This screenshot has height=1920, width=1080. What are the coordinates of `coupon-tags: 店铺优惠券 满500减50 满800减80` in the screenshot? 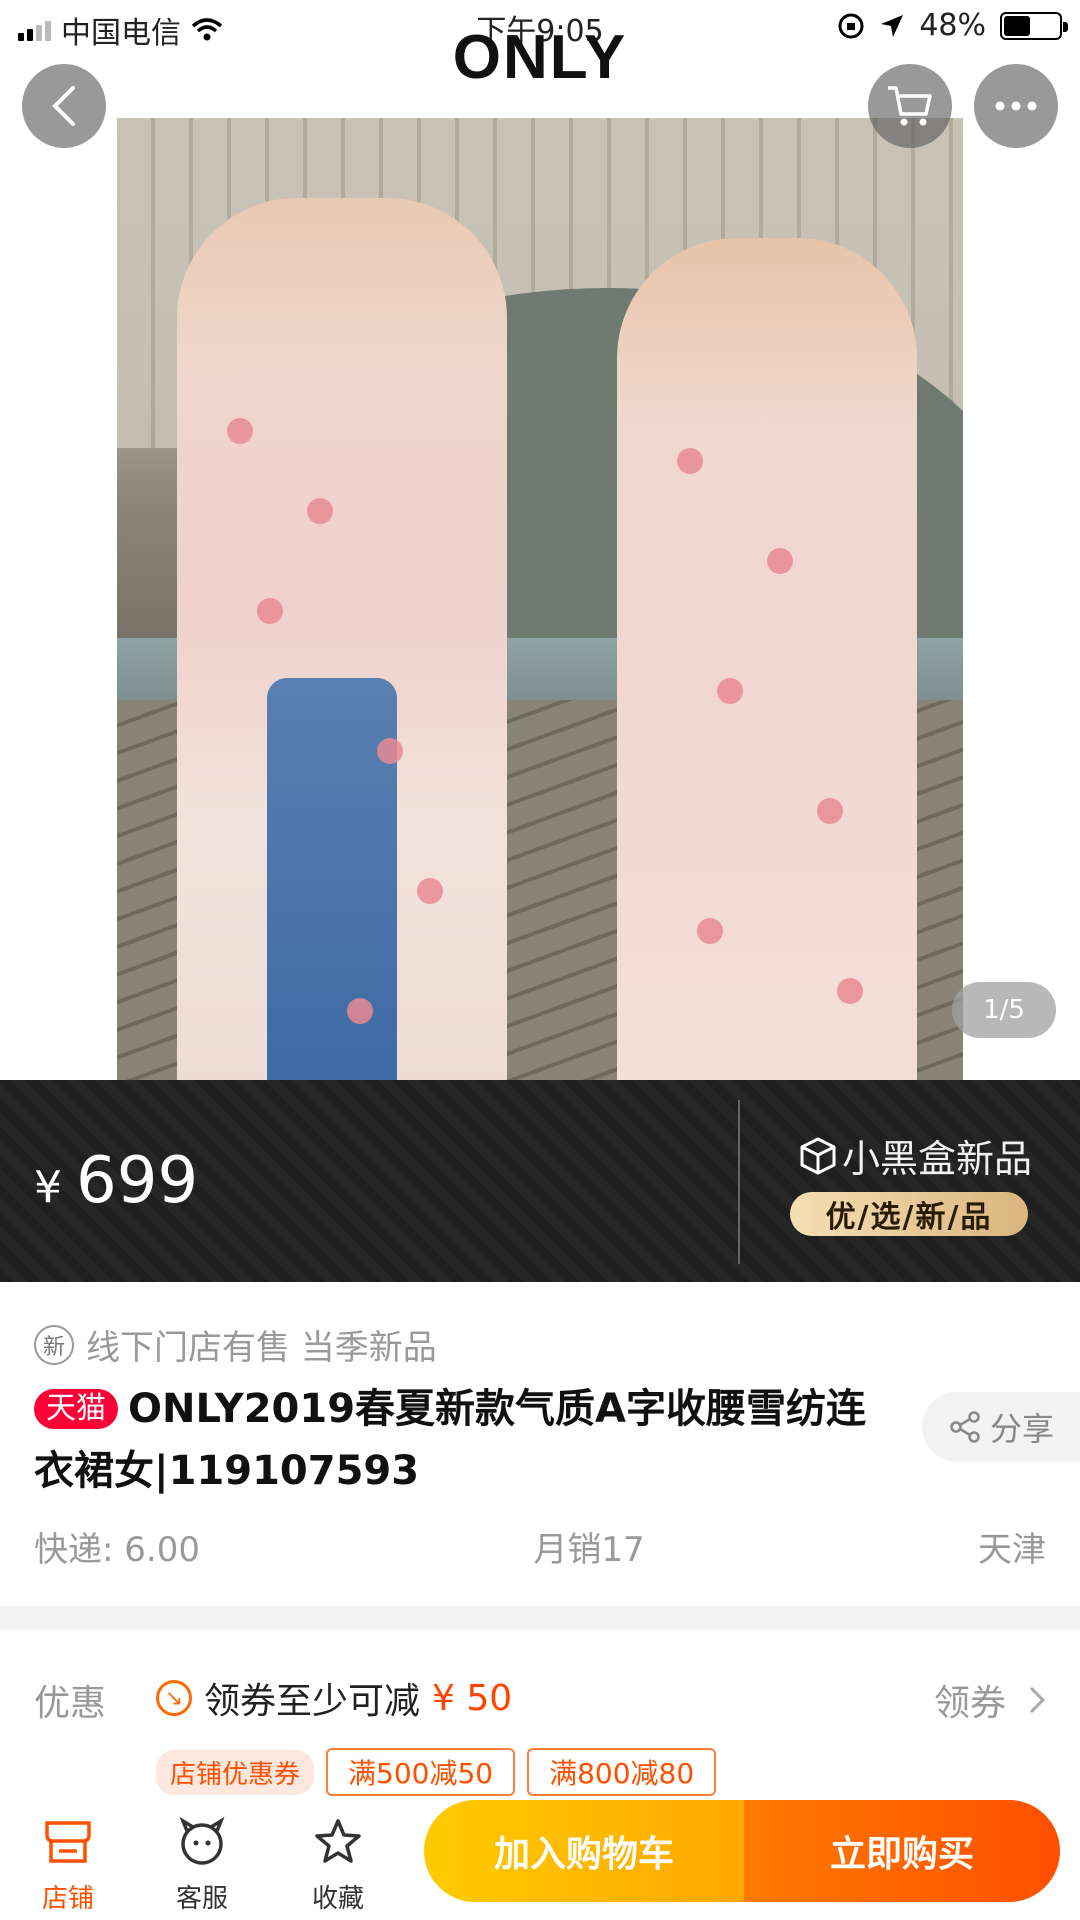 It's located at (436, 1772).